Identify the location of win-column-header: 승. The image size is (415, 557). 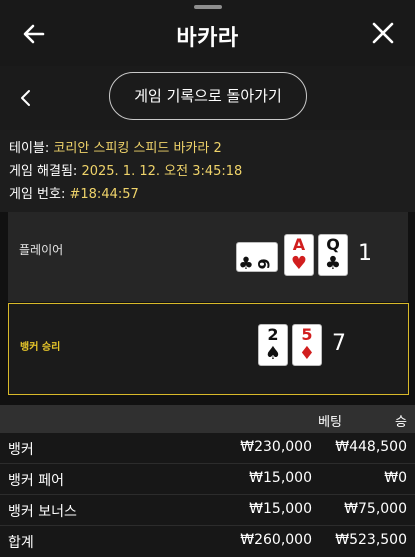
(401, 422).